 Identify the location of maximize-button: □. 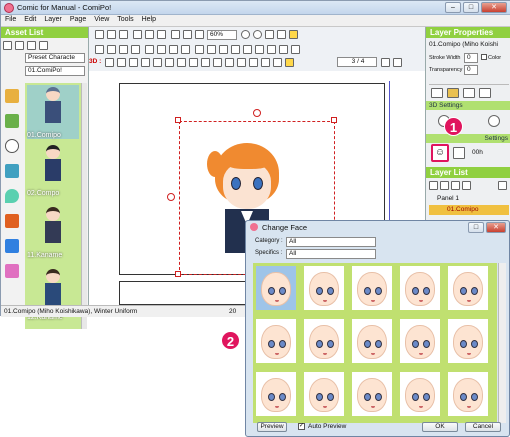
(471, 7).